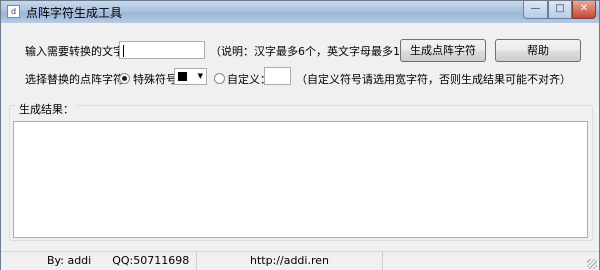  Describe the element at coordinates (277, 76) in the screenshot. I see `custom-symbol-input` at that location.